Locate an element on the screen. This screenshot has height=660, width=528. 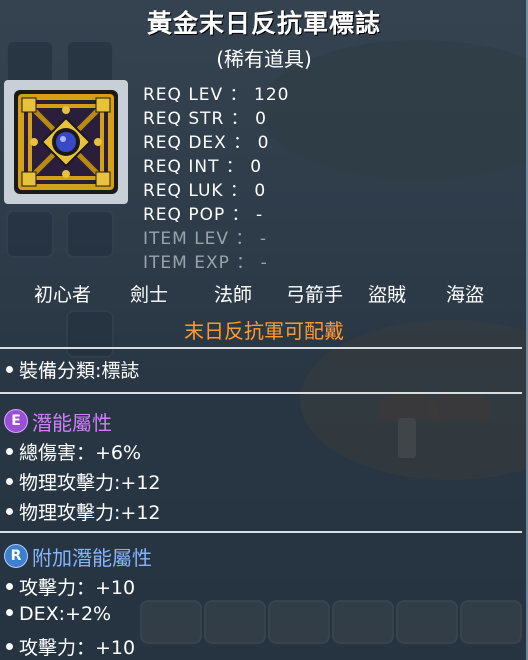
item-name: 黃金末日反抗軍標誌 is located at coordinates (263, 23).